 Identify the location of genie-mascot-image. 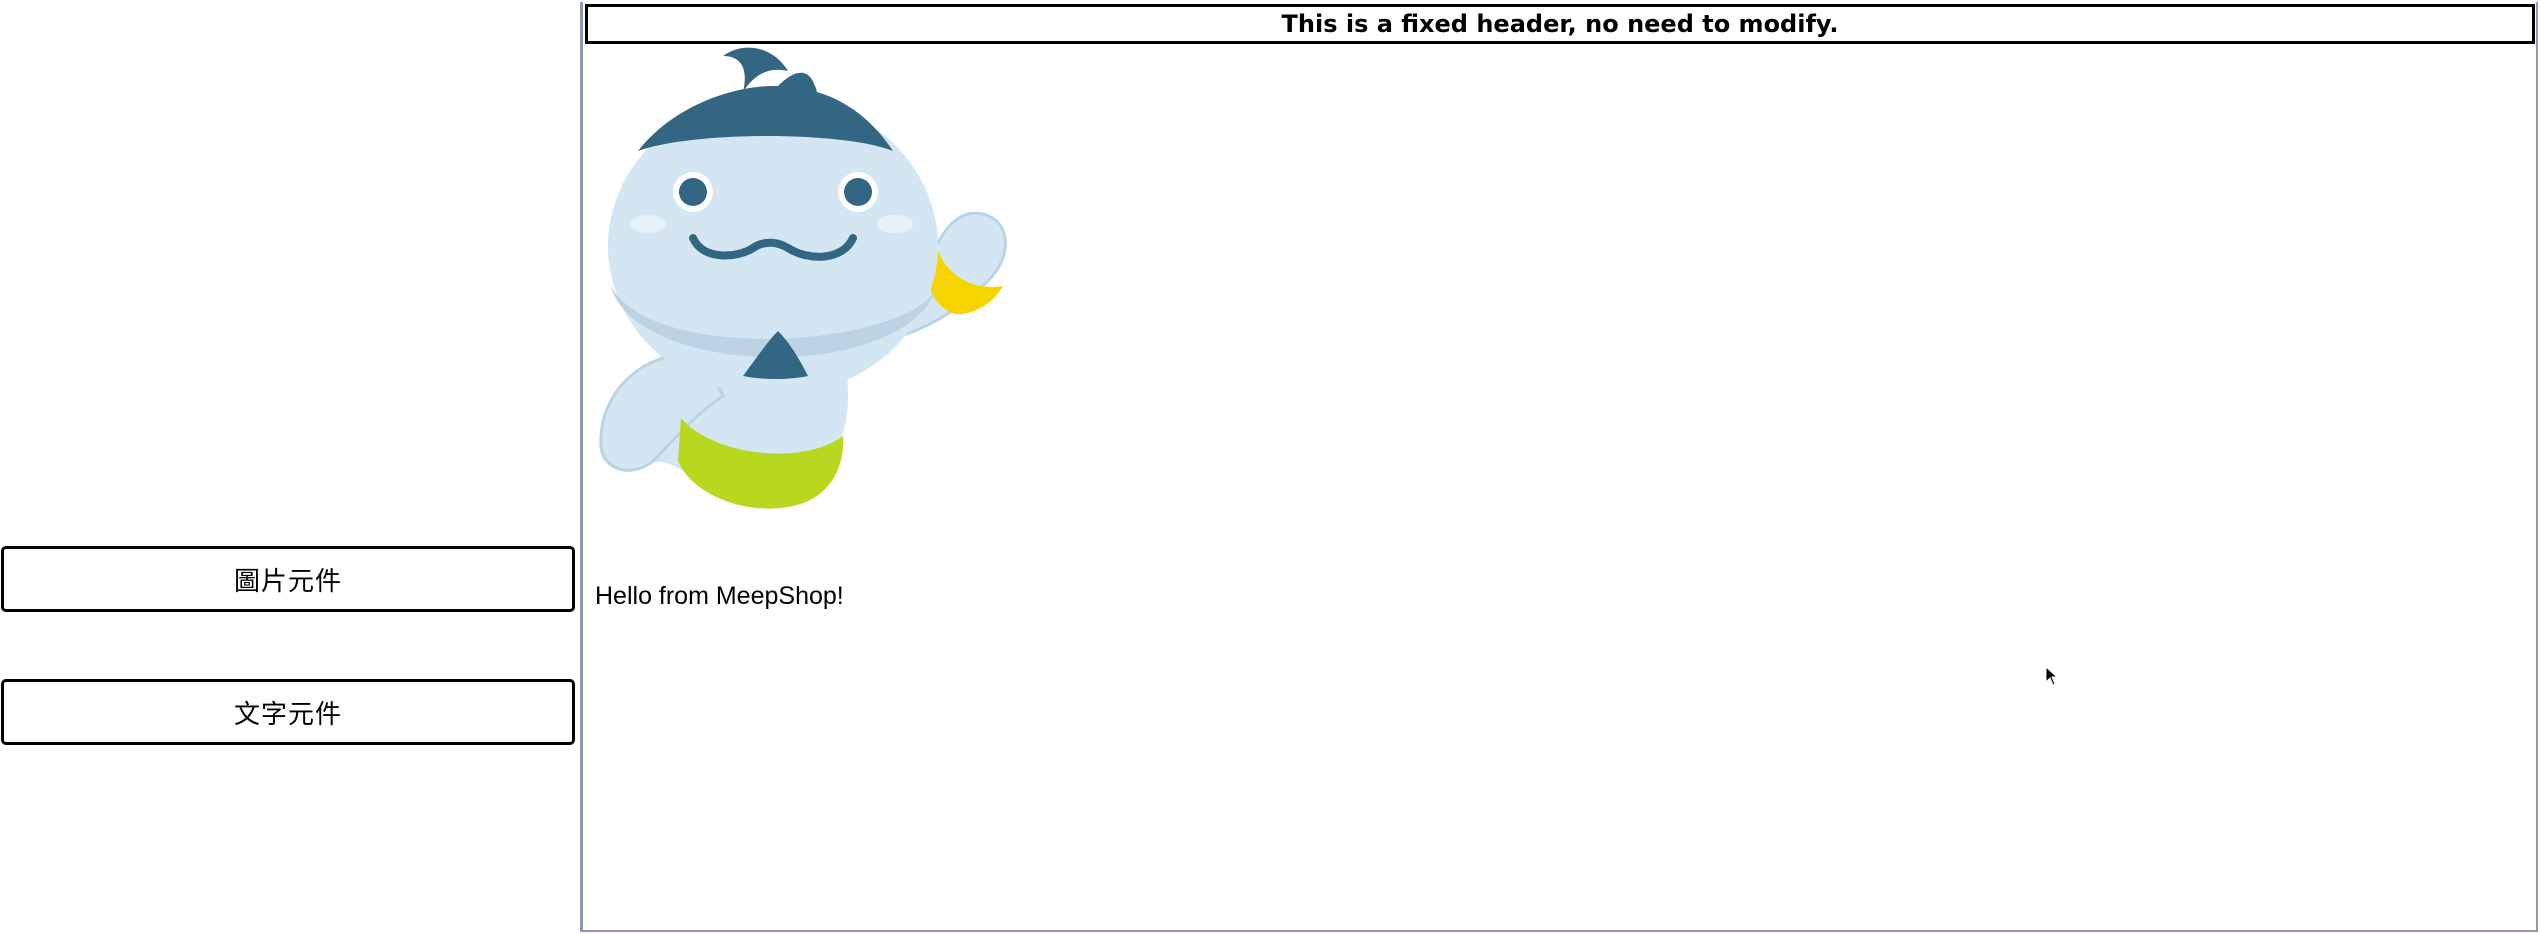
(808, 283).